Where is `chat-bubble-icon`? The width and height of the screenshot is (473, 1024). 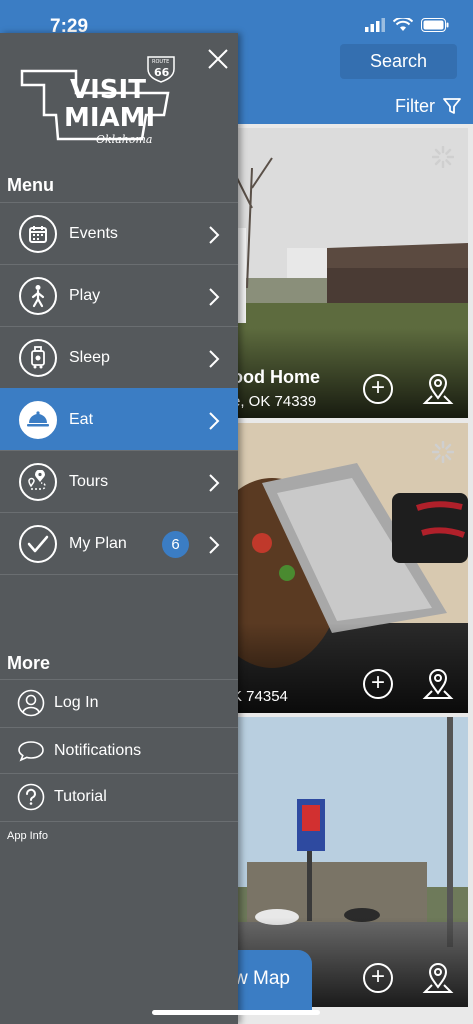
chat-bubble-icon is located at coordinates (31, 751).